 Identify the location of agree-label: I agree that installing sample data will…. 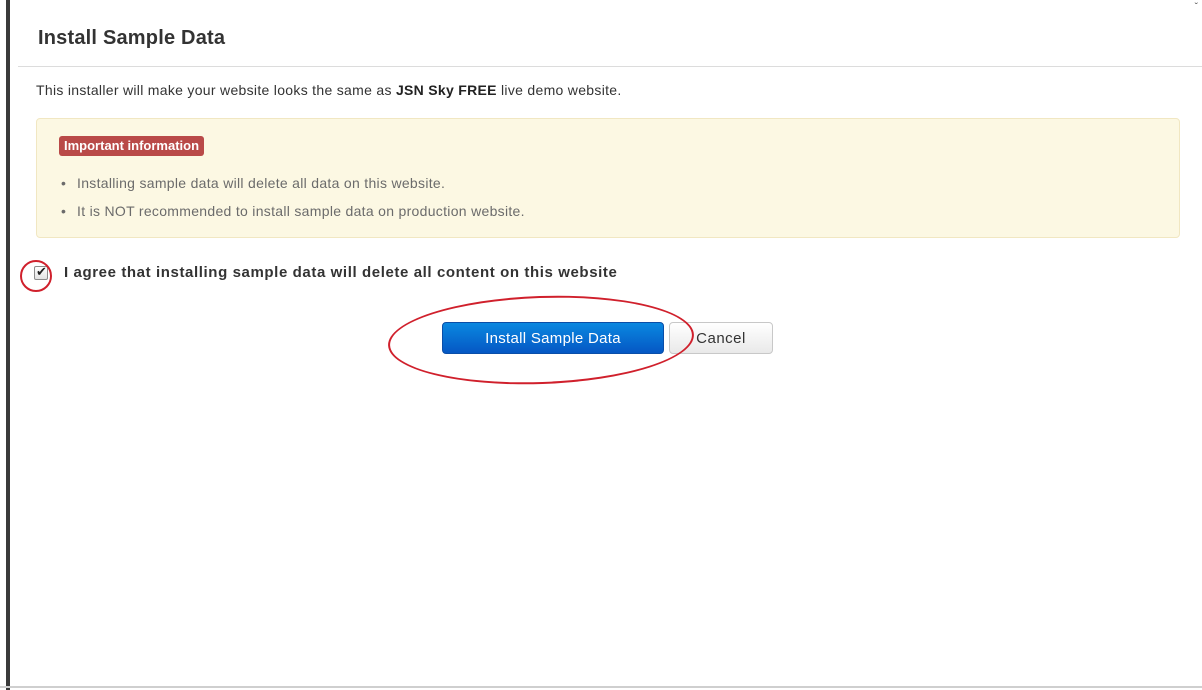
(340, 272).